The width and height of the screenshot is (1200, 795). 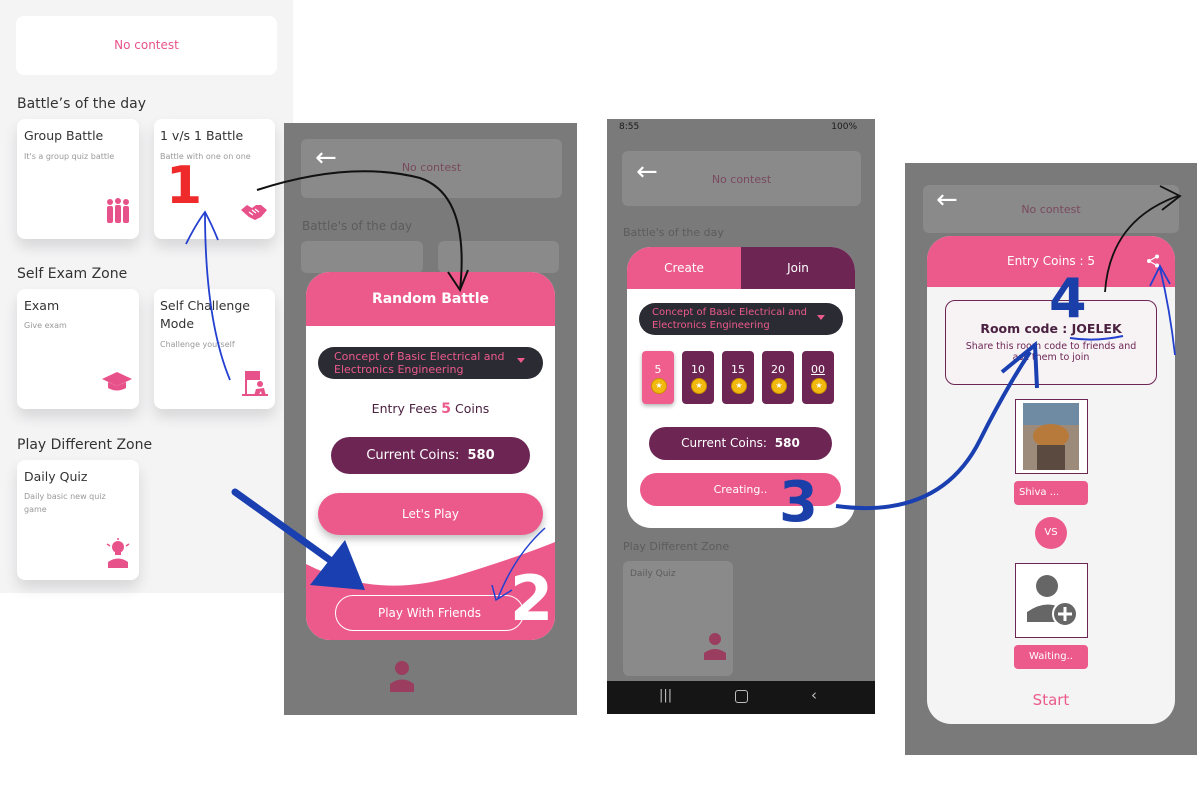 What do you see at coordinates (1068, 298) in the screenshot?
I see `step-4-label: 4` at bounding box center [1068, 298].